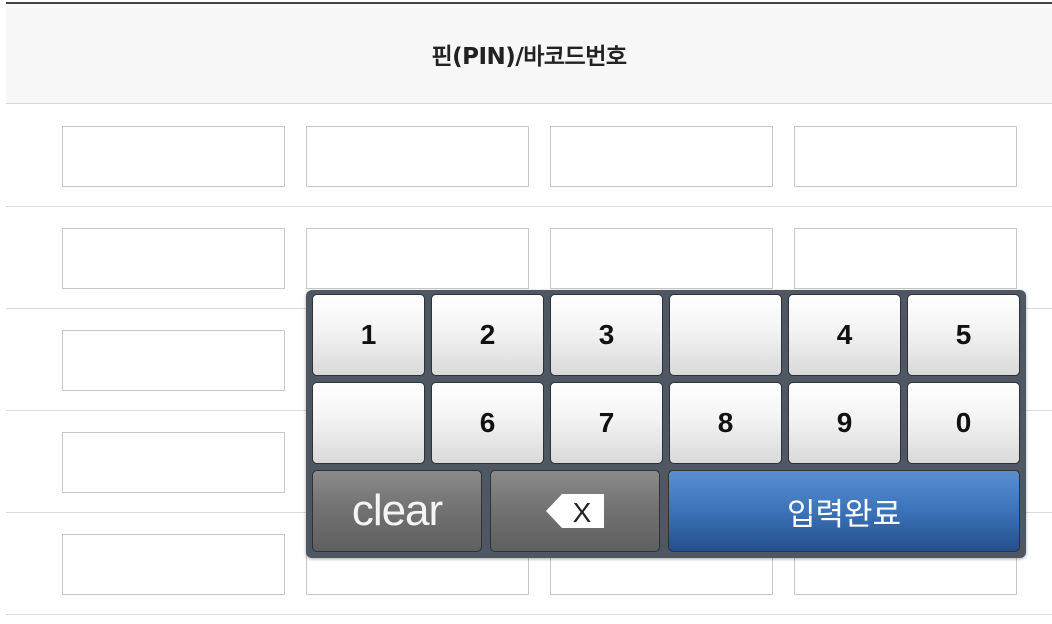 Image resolution: width=1052 pixels, height=624 pixels. Describe the element at coordinates (661, 258) in the screenshot. I see `pin-input-r2-c3` at that location.